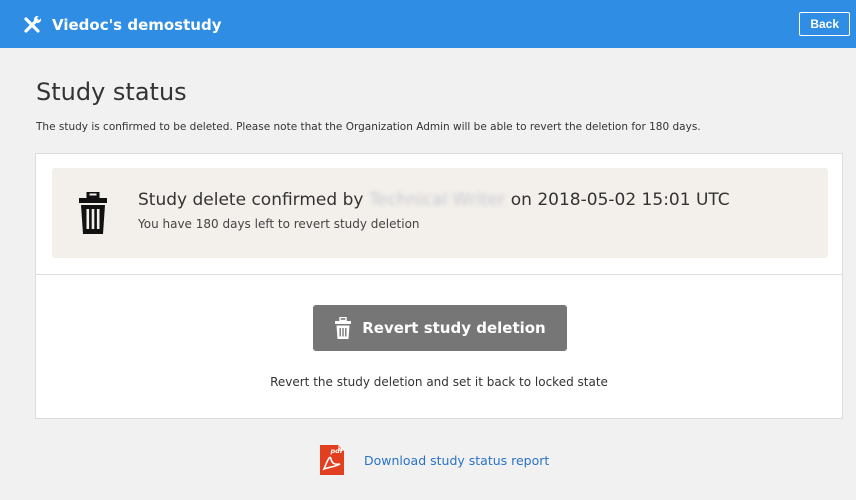  What do you see at coordinates (437, 200) in the screenshot?
I see `confirmed-by-user: Technical Writer` at bounding box center [437, 200].